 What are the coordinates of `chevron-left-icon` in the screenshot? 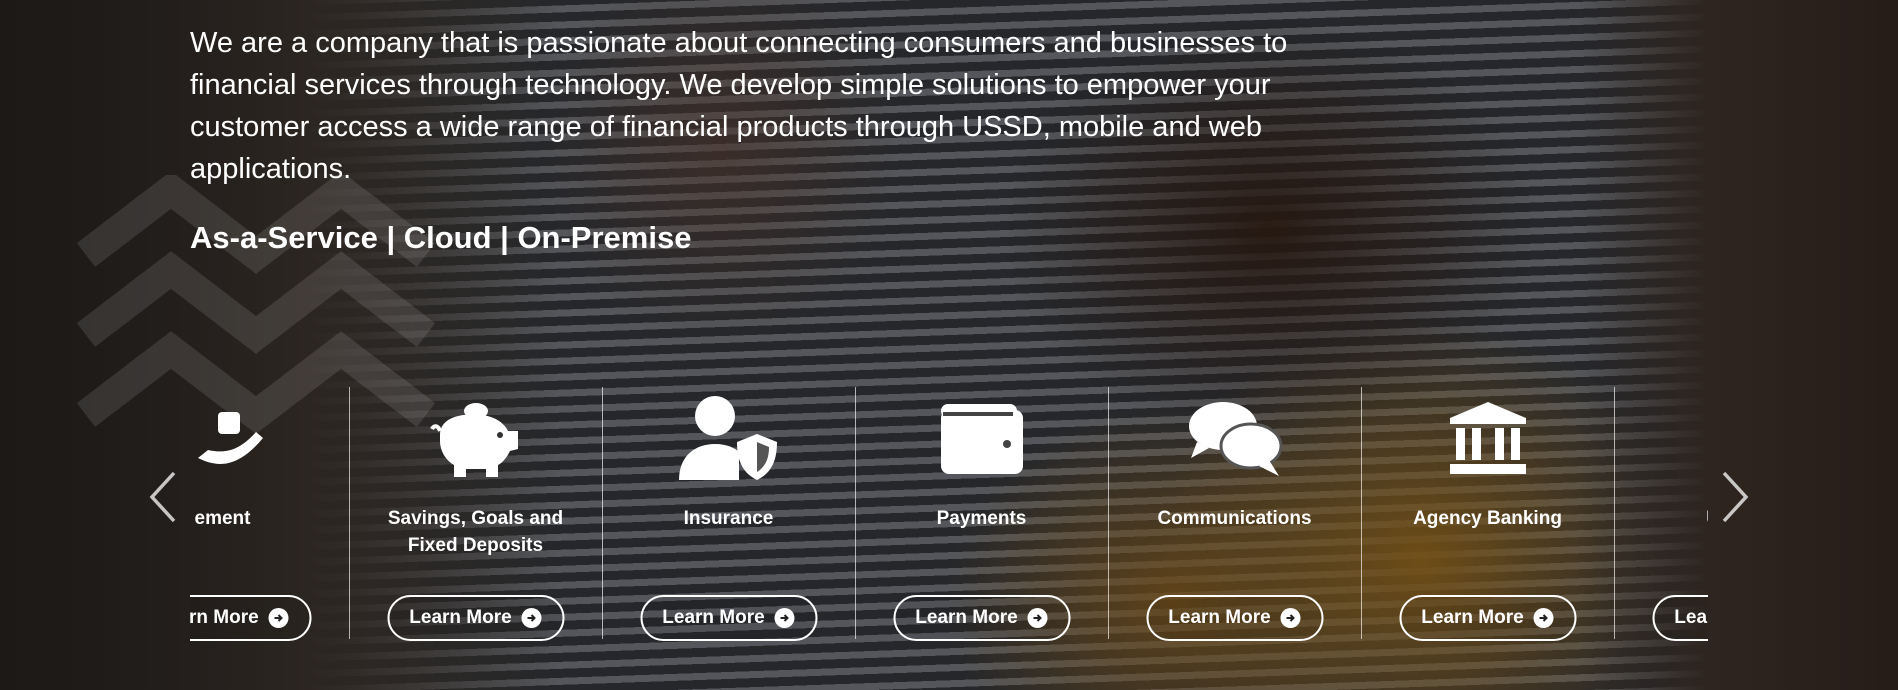 It's located at (162, 497).